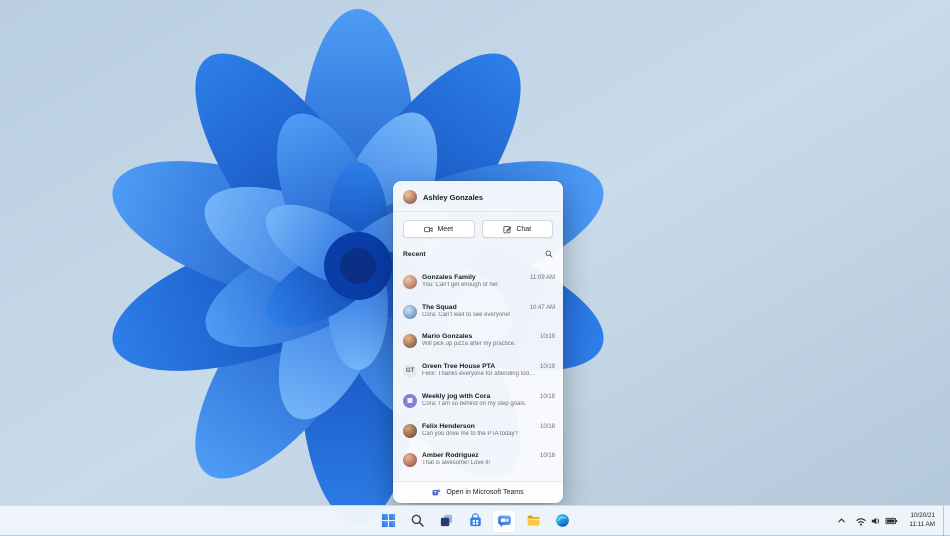 Image resolution: width=950 pixels, height=536 pixels. Describe the element at coordinates (410, 371) in the screenshot. I see `contact-avatar: GT` at that location.